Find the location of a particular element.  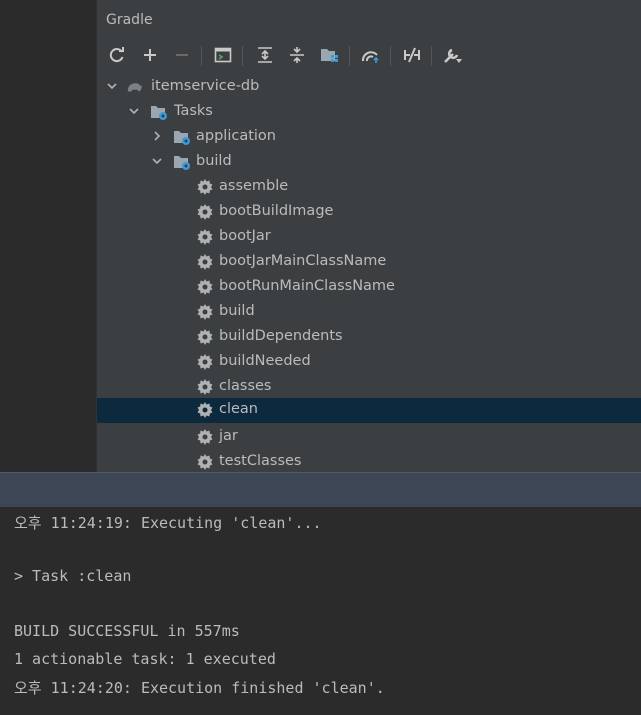

task-label: jar is located at coordinates (228, 436).